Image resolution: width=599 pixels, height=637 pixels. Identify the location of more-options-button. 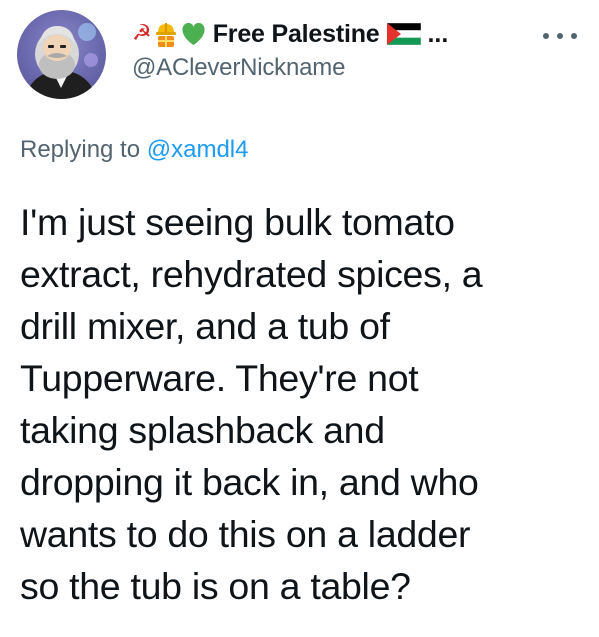
(560, 36).